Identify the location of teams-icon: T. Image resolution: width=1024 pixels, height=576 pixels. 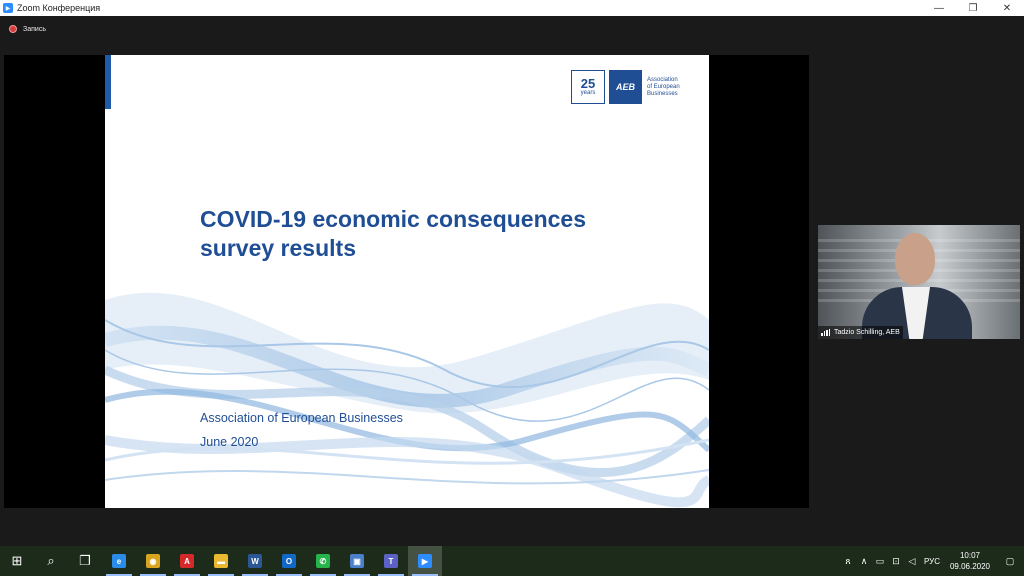
(391, 561).